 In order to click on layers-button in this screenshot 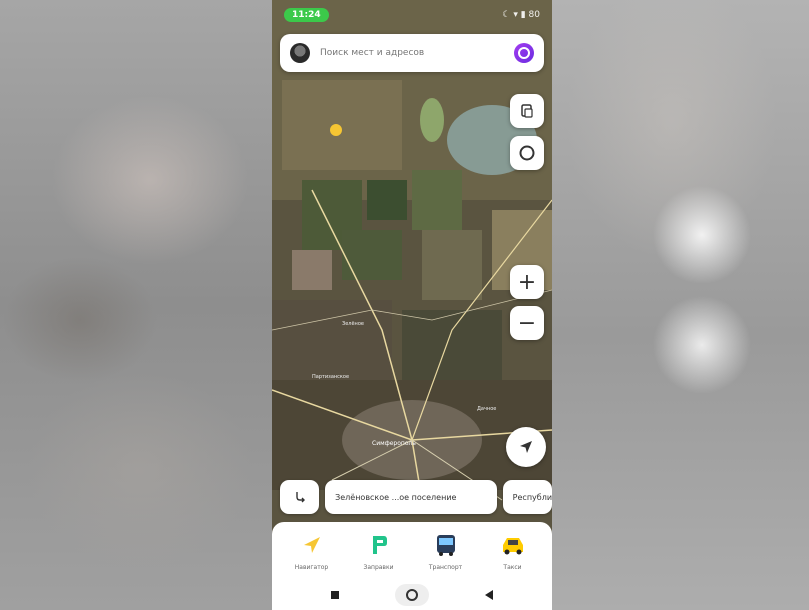, I will do `click(527, 111)`.